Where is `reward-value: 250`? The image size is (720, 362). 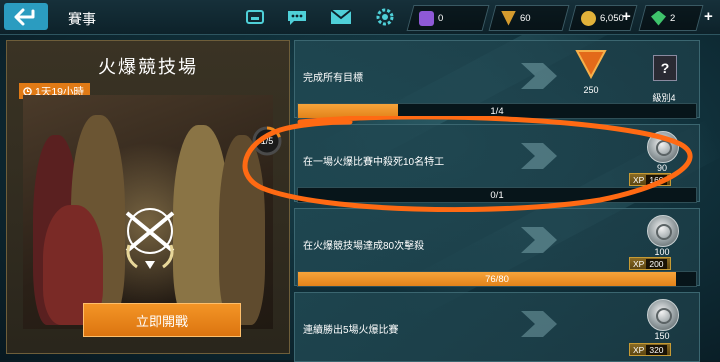
reward-value: 250 is located at coordinates (591, 90).